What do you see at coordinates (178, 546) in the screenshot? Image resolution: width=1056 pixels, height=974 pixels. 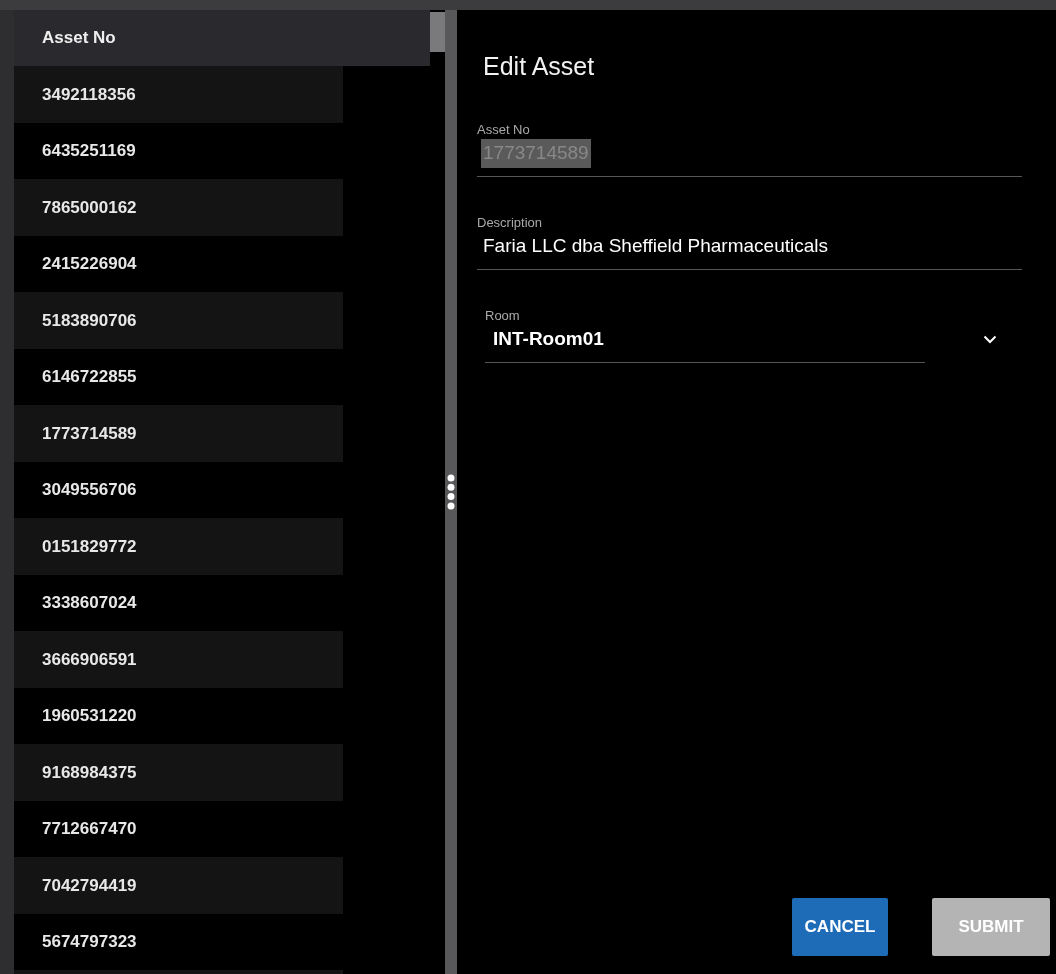 I see `table-row: 0151829772` at bounding box center [178, 546].